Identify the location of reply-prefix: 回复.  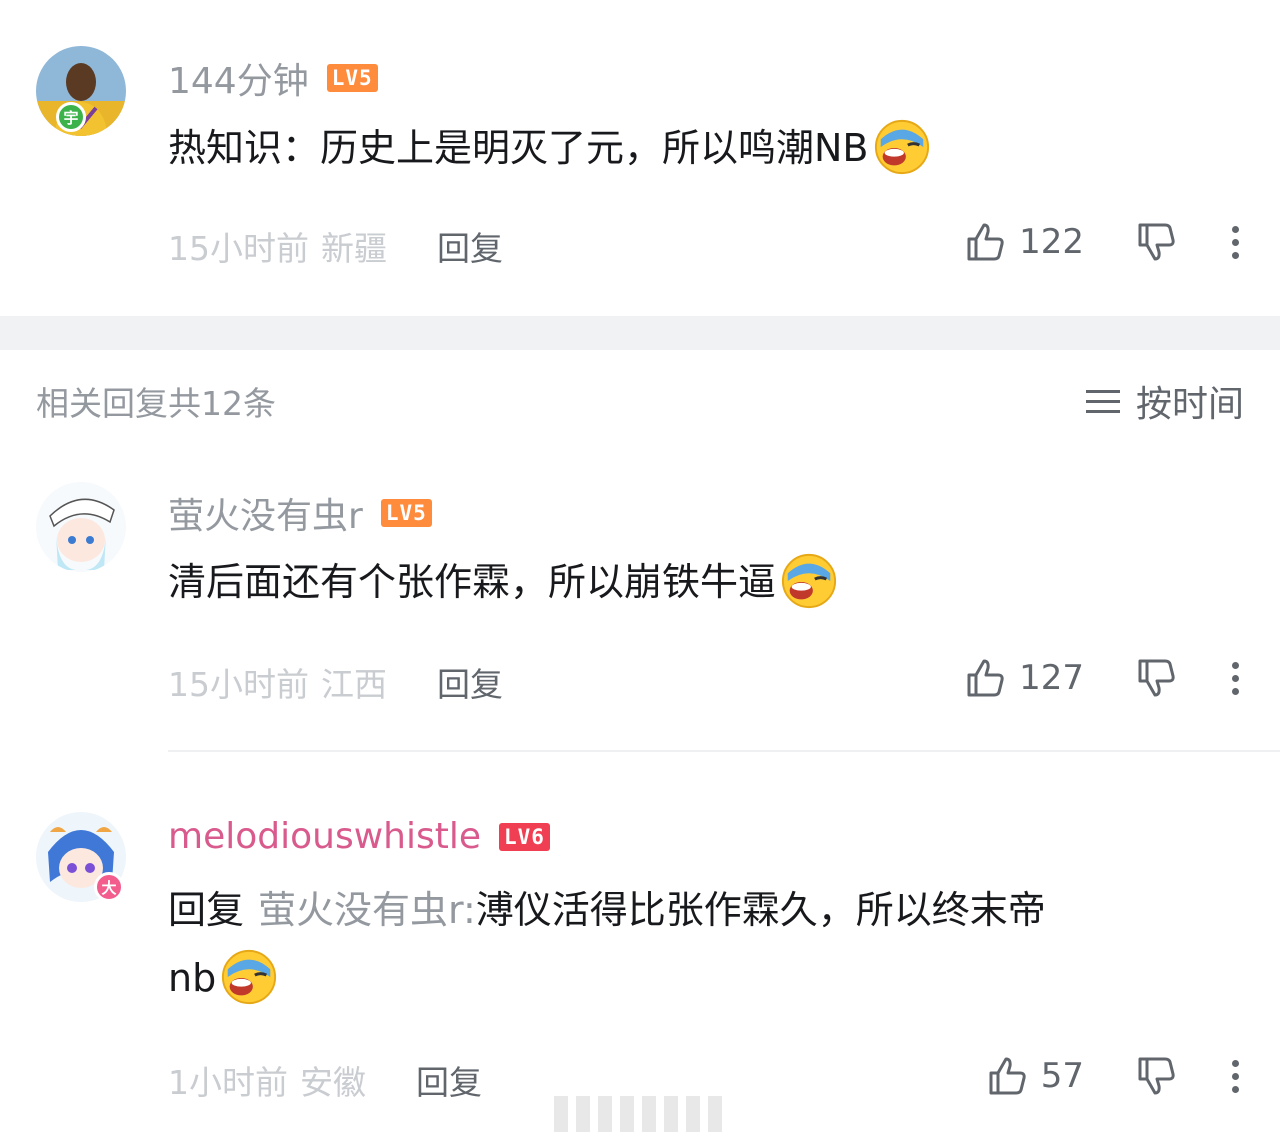
(206, 910).